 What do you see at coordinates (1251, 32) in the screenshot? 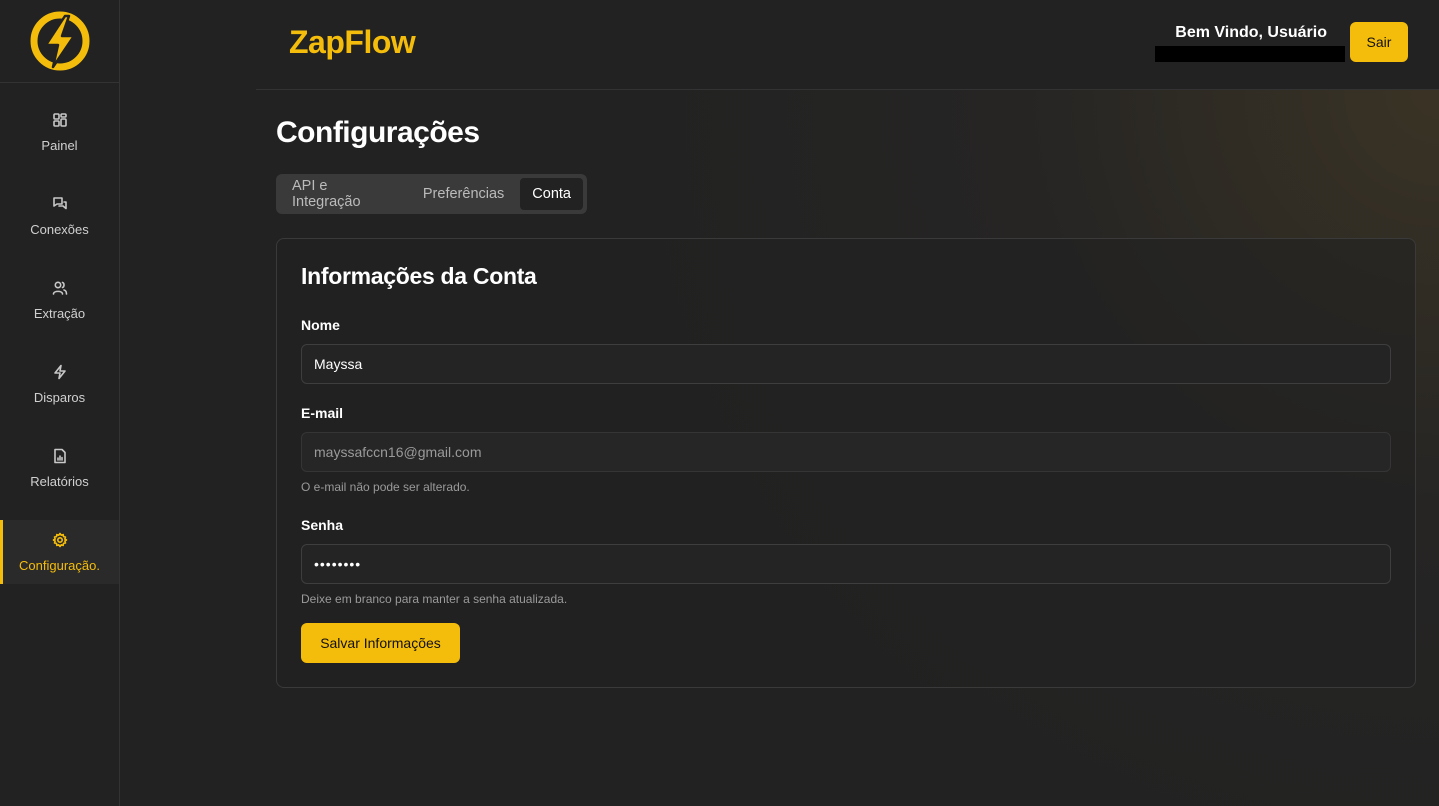
I see `welcome-text: Bem Vindo, Usuário` at bounding box center [1251, 32].